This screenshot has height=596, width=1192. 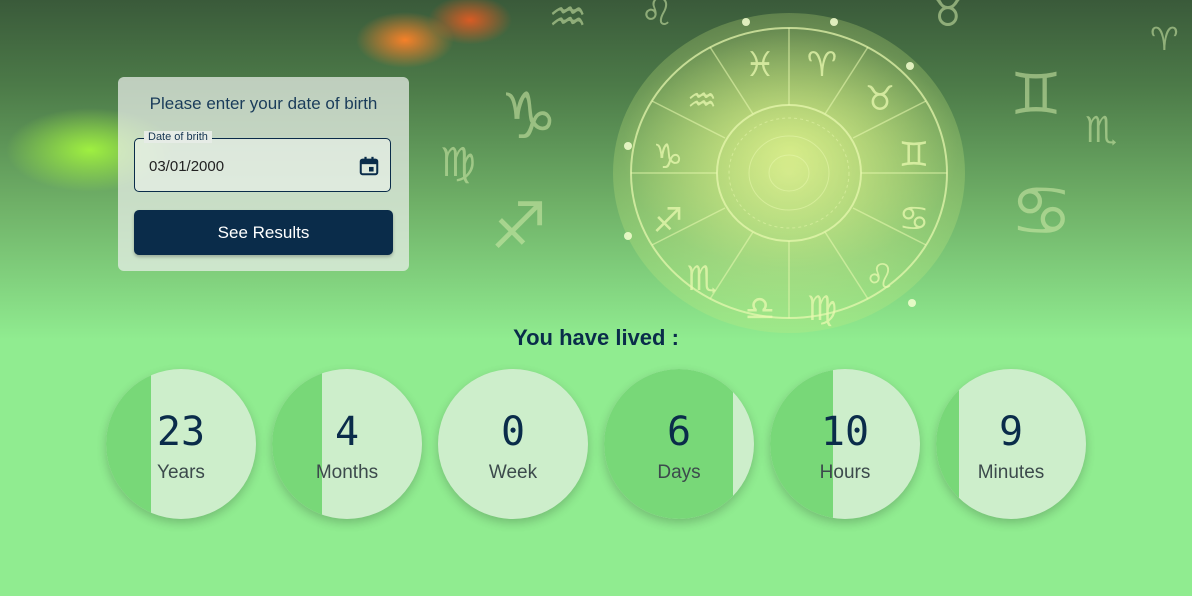 I want to click on week-value: 0, so click(x=513, y=432).